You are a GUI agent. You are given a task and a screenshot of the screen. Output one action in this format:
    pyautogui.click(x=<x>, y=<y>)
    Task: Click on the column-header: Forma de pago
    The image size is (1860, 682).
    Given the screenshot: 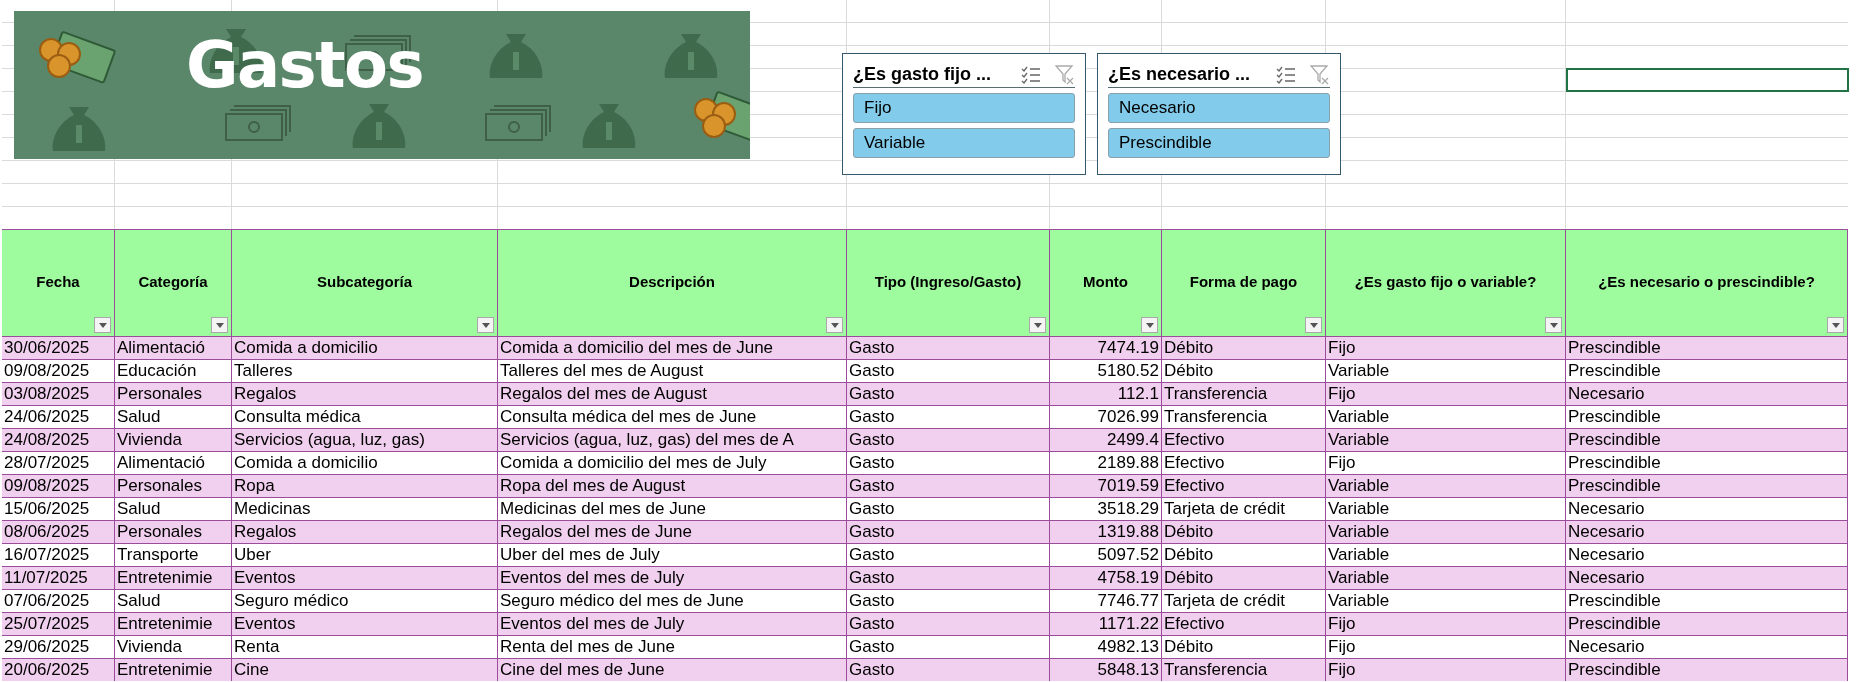 What is the action you would take?
    pyautogui.click(x=1244, y=283)
    